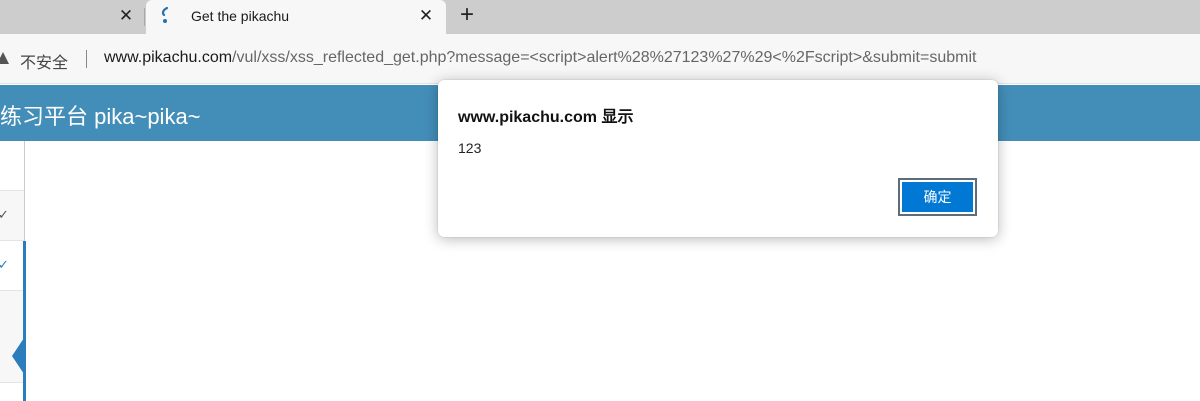  I want to click on site-brand: 练习平台 pika~pika~, so click(100, 115).